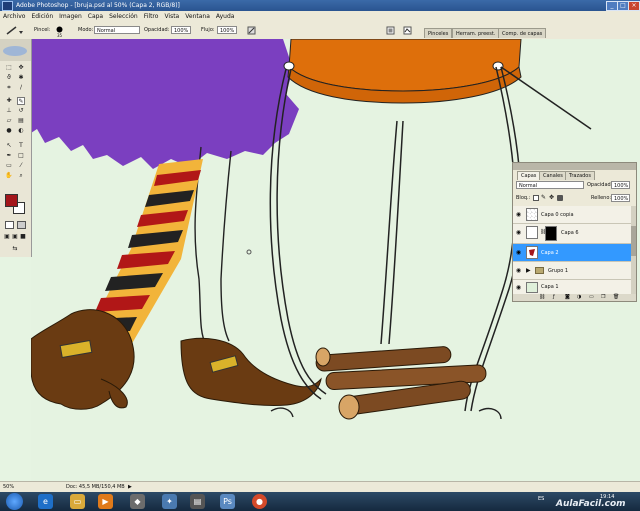  I want to click on type-tool-icon: T, so click(21, 146).